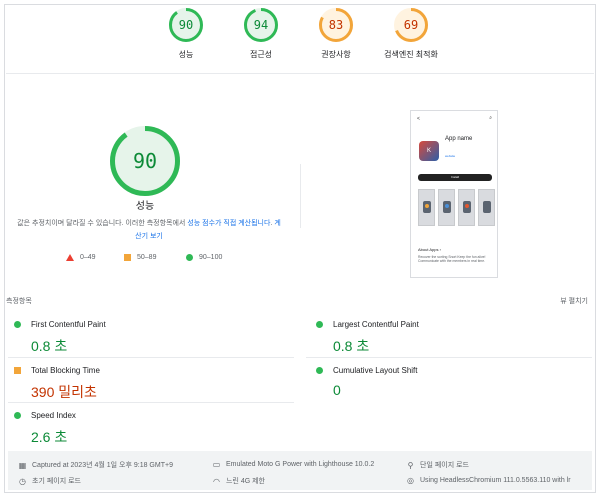  I want to click on search-icon: ⌕, so click(490, 118).